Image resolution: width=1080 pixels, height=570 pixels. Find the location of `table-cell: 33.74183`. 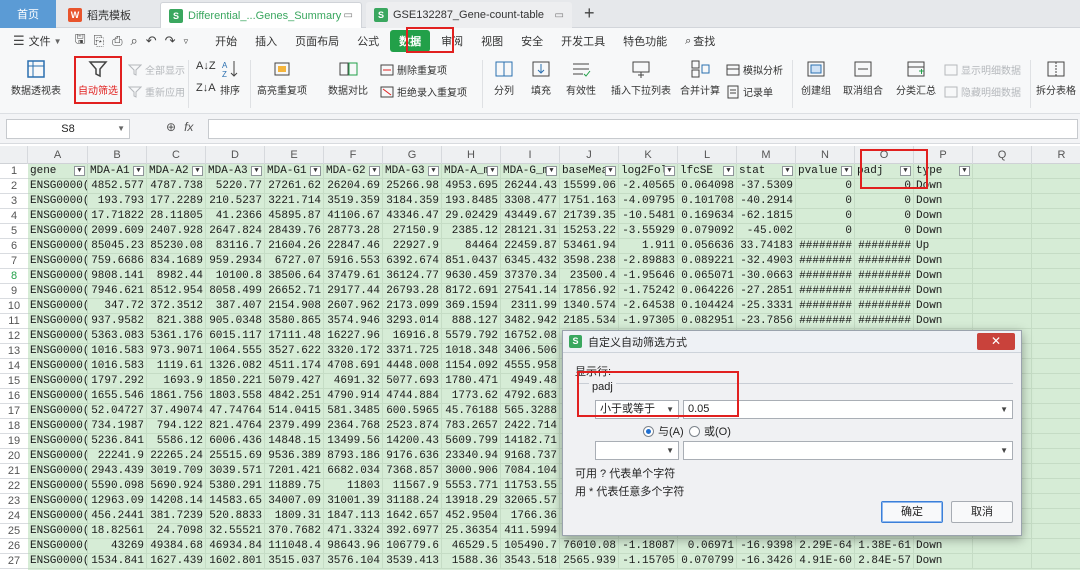

table-cell: 33.74183 is located at coordinates (766, 246).